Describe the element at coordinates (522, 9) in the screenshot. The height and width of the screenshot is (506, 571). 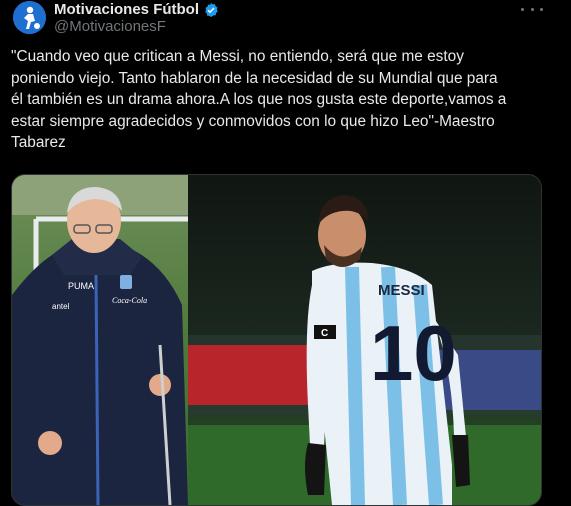
I see `more-dots-icon` at that location.